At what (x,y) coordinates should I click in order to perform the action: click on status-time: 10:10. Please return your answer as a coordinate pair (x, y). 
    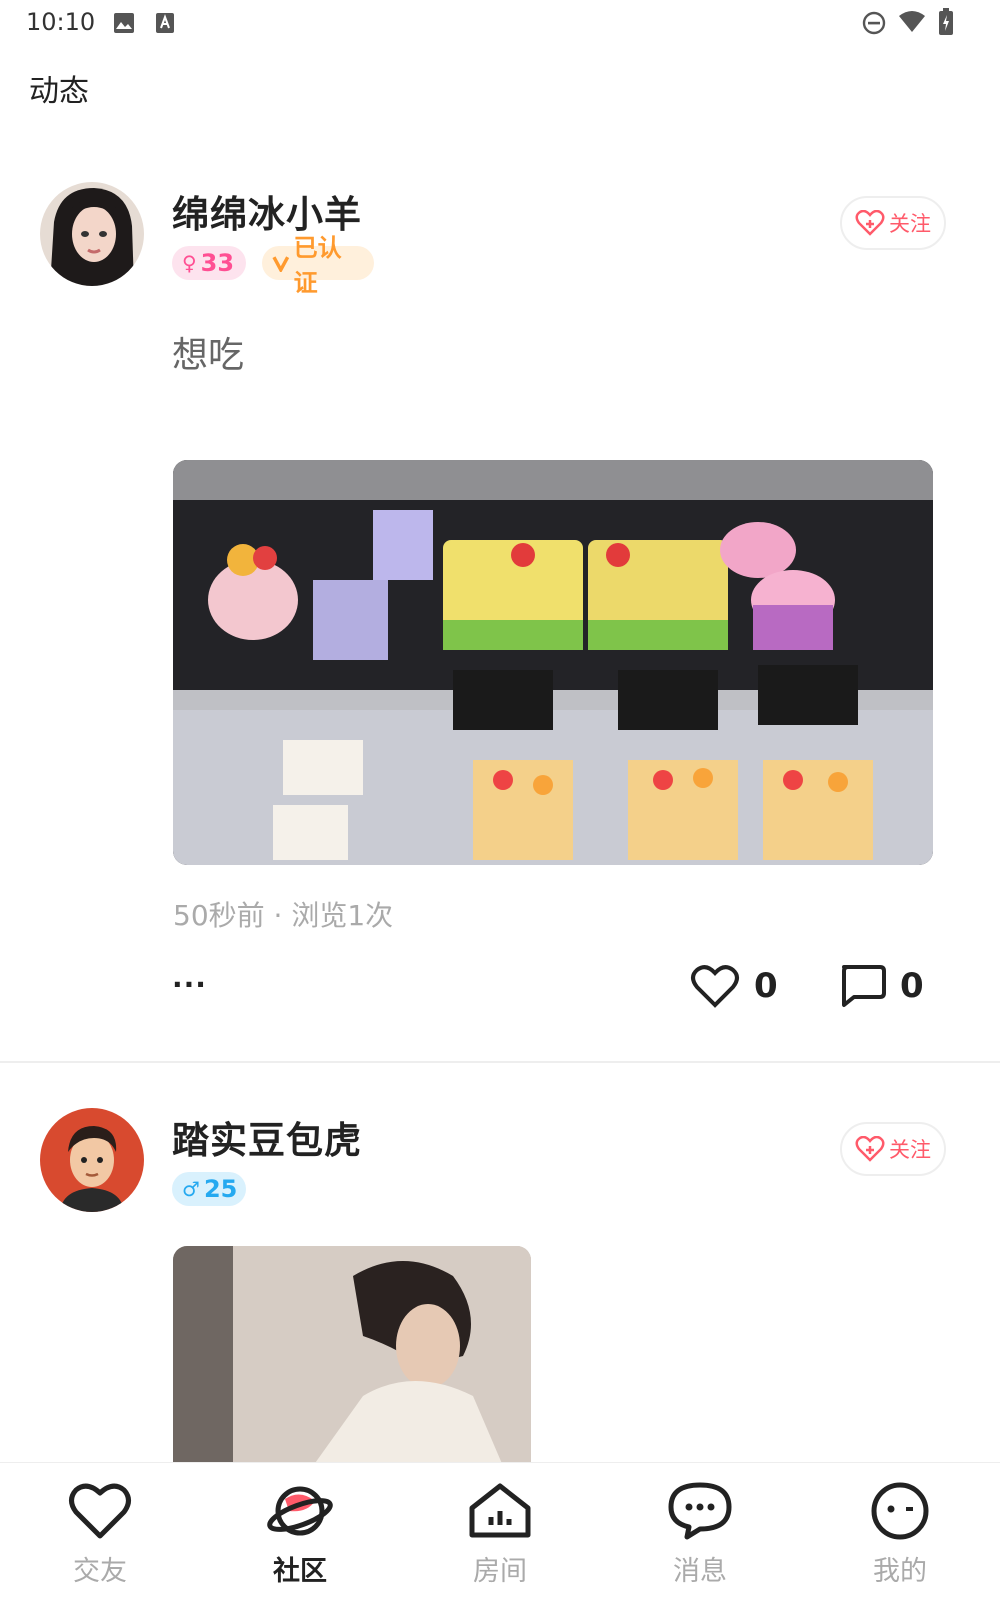
    Looking at the image, I should click on (61, 22).